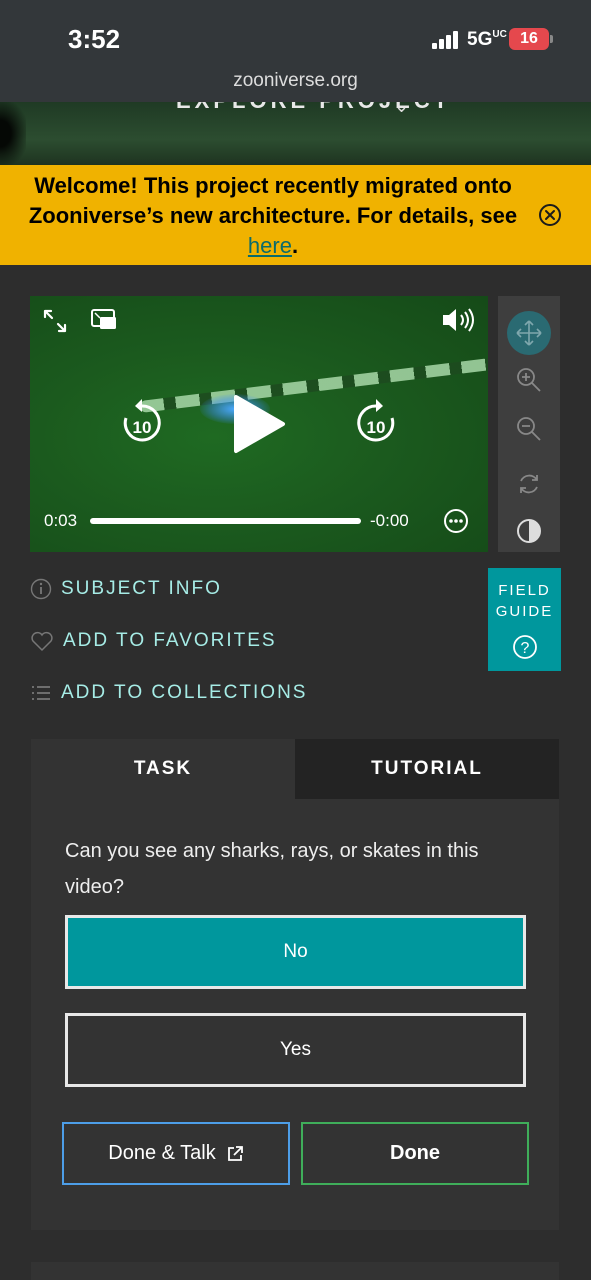 Image resolution: width=591 pixels, height=1280 pixels. Describe the element at coordinates (401, 109) in the screenshot. I see `chevron-down-icon: ⌄` at that location.